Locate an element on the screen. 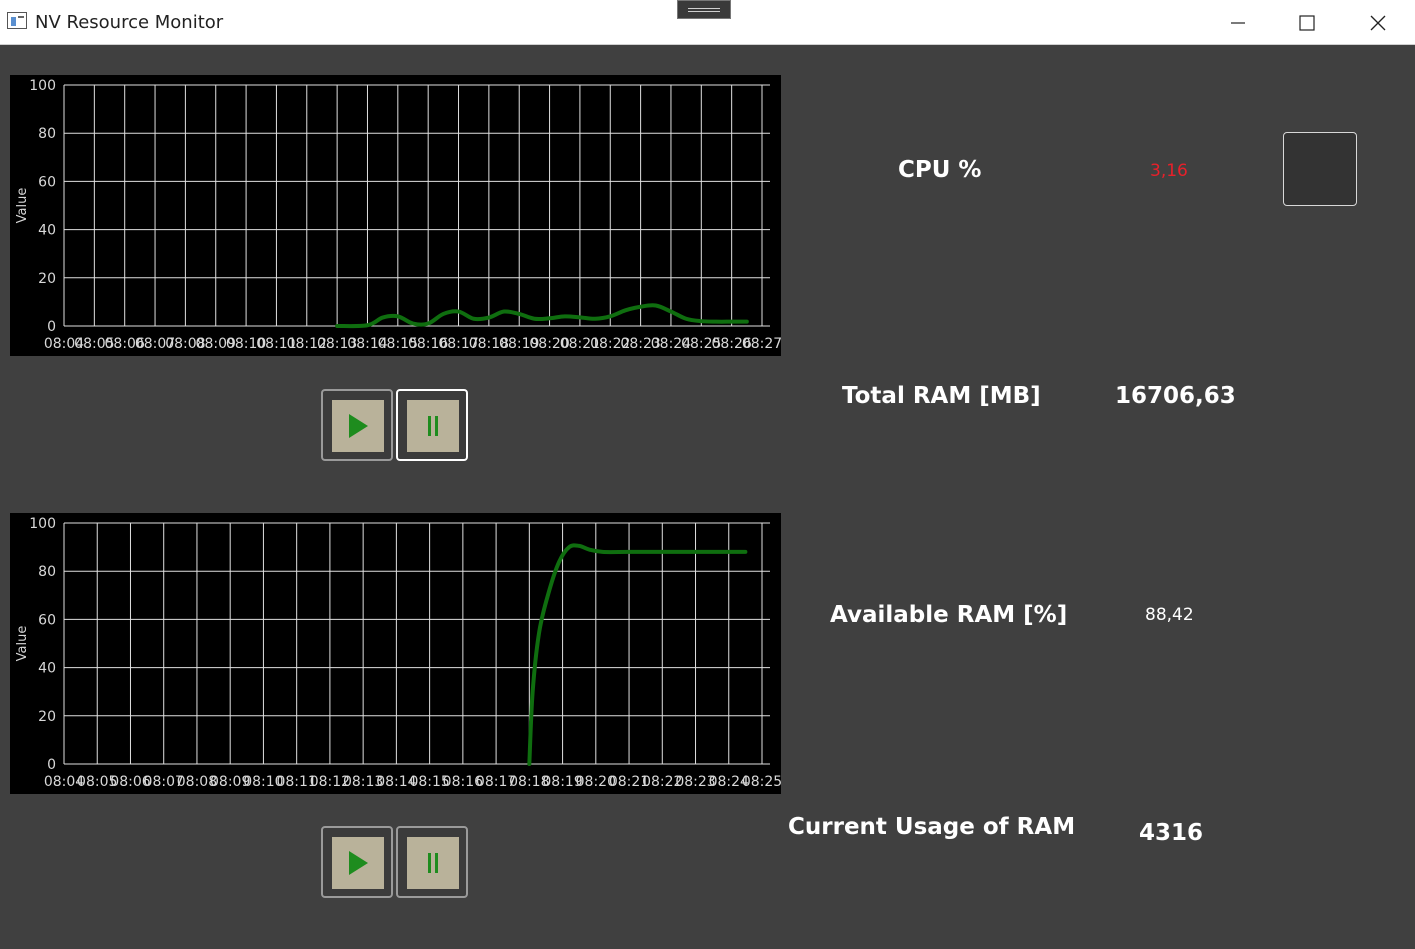 The image size is (1415, 949). app-icon is located at coordinates (17, 20).